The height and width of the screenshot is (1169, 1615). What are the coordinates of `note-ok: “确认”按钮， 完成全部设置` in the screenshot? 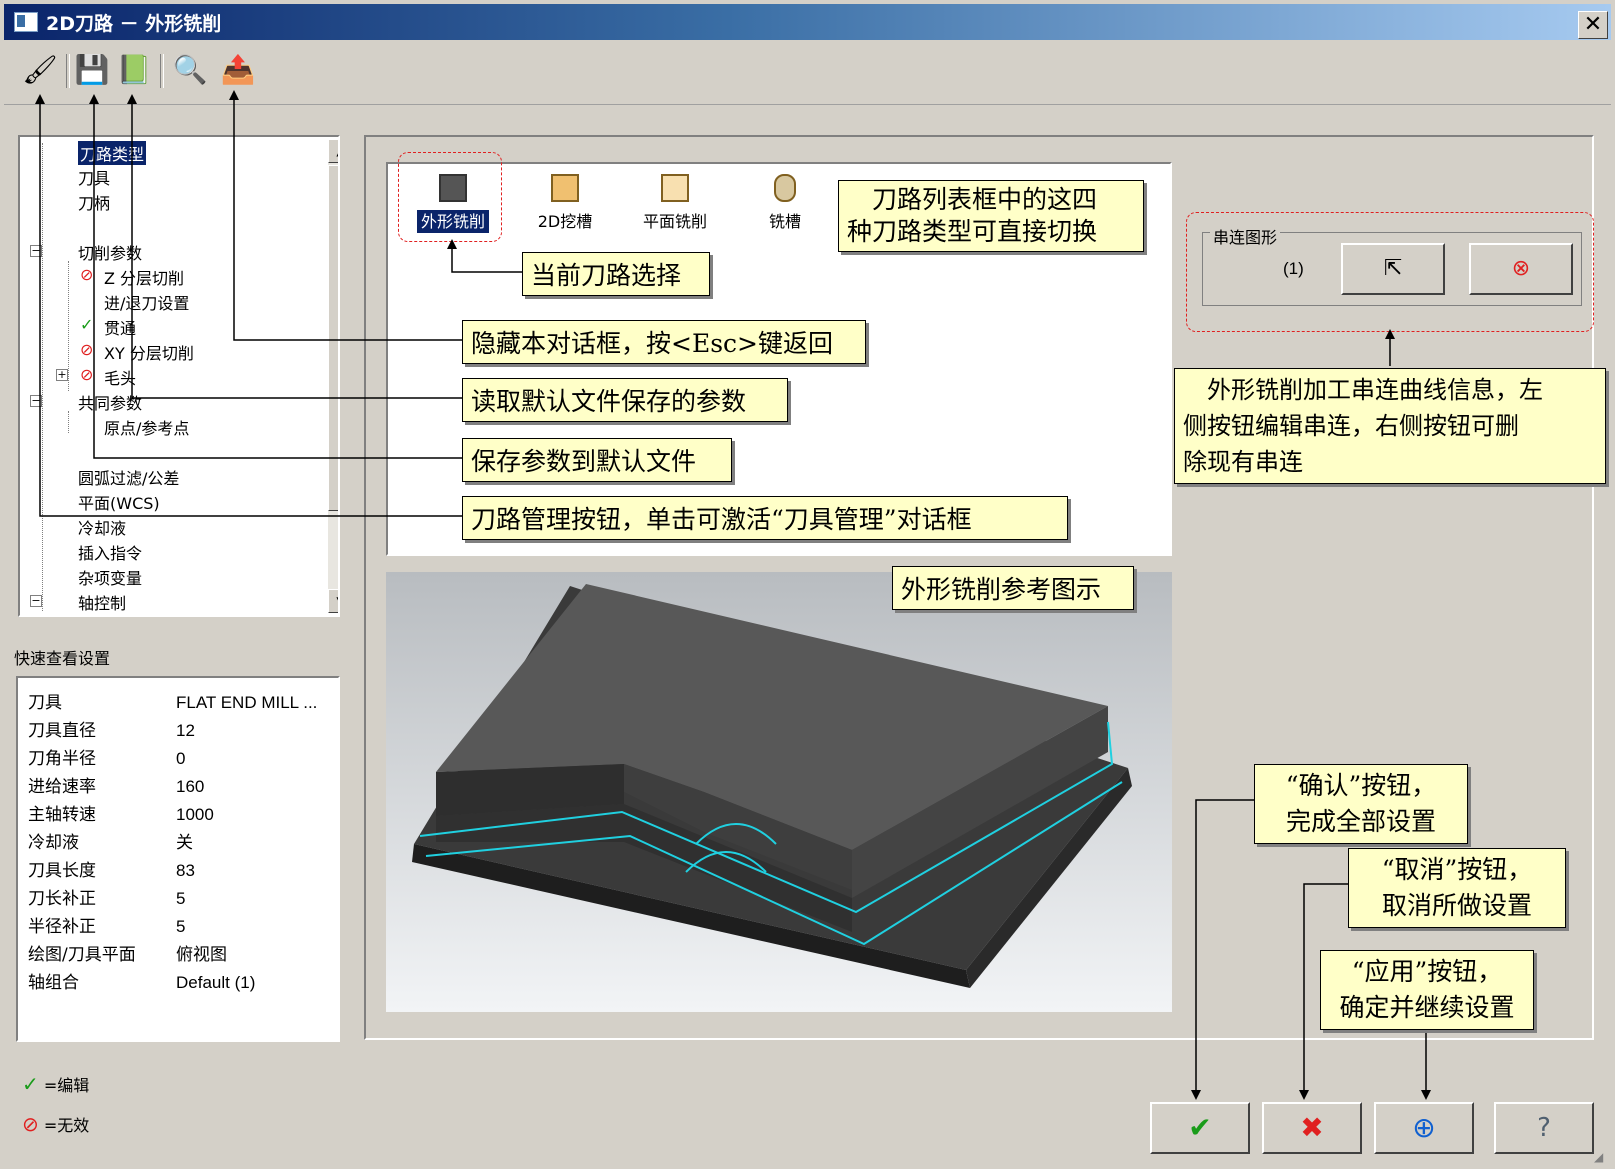 It's located at (1361, 804).